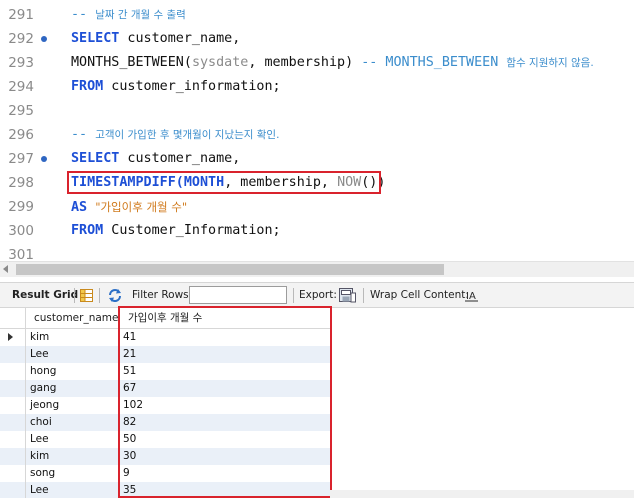 This screenshot has height=498, width=634. I want to click on code-line: 292 SELECT customer_name,, so click(317, 39).